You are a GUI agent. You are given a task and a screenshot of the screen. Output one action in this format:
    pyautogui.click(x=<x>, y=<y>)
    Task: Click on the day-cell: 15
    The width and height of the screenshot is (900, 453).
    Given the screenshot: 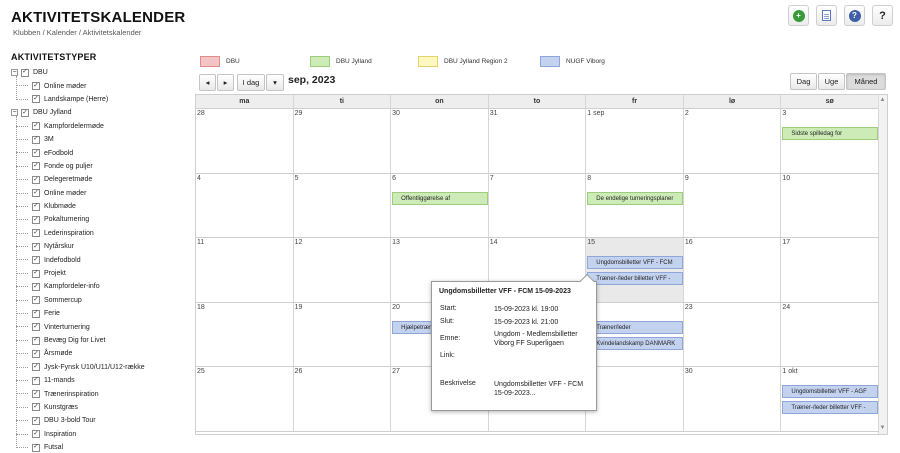 What is the action you would take?
    pyautogui.click(x=635, y=270)
    